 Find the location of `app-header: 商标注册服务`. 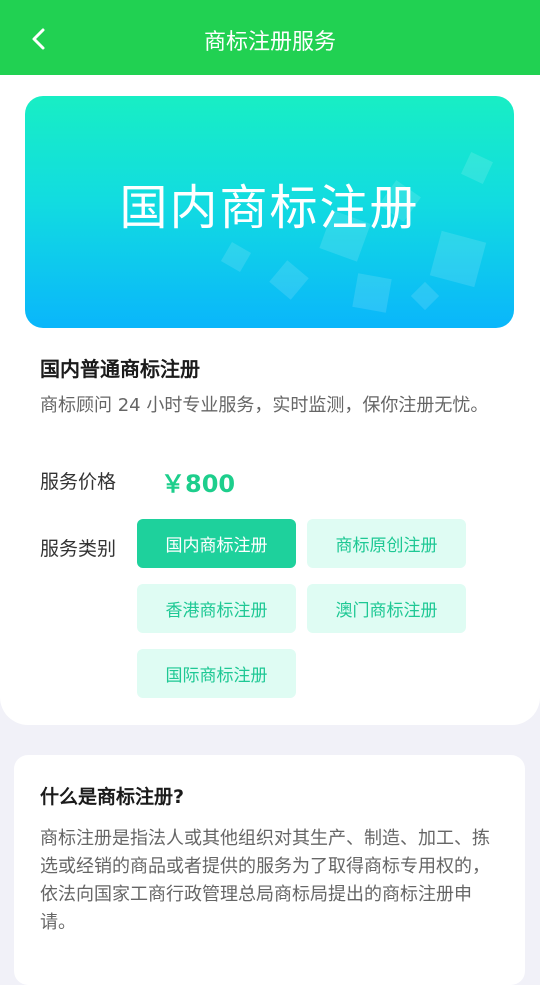

app-header: 商标注册服务 is located at coordinates (270, 37).